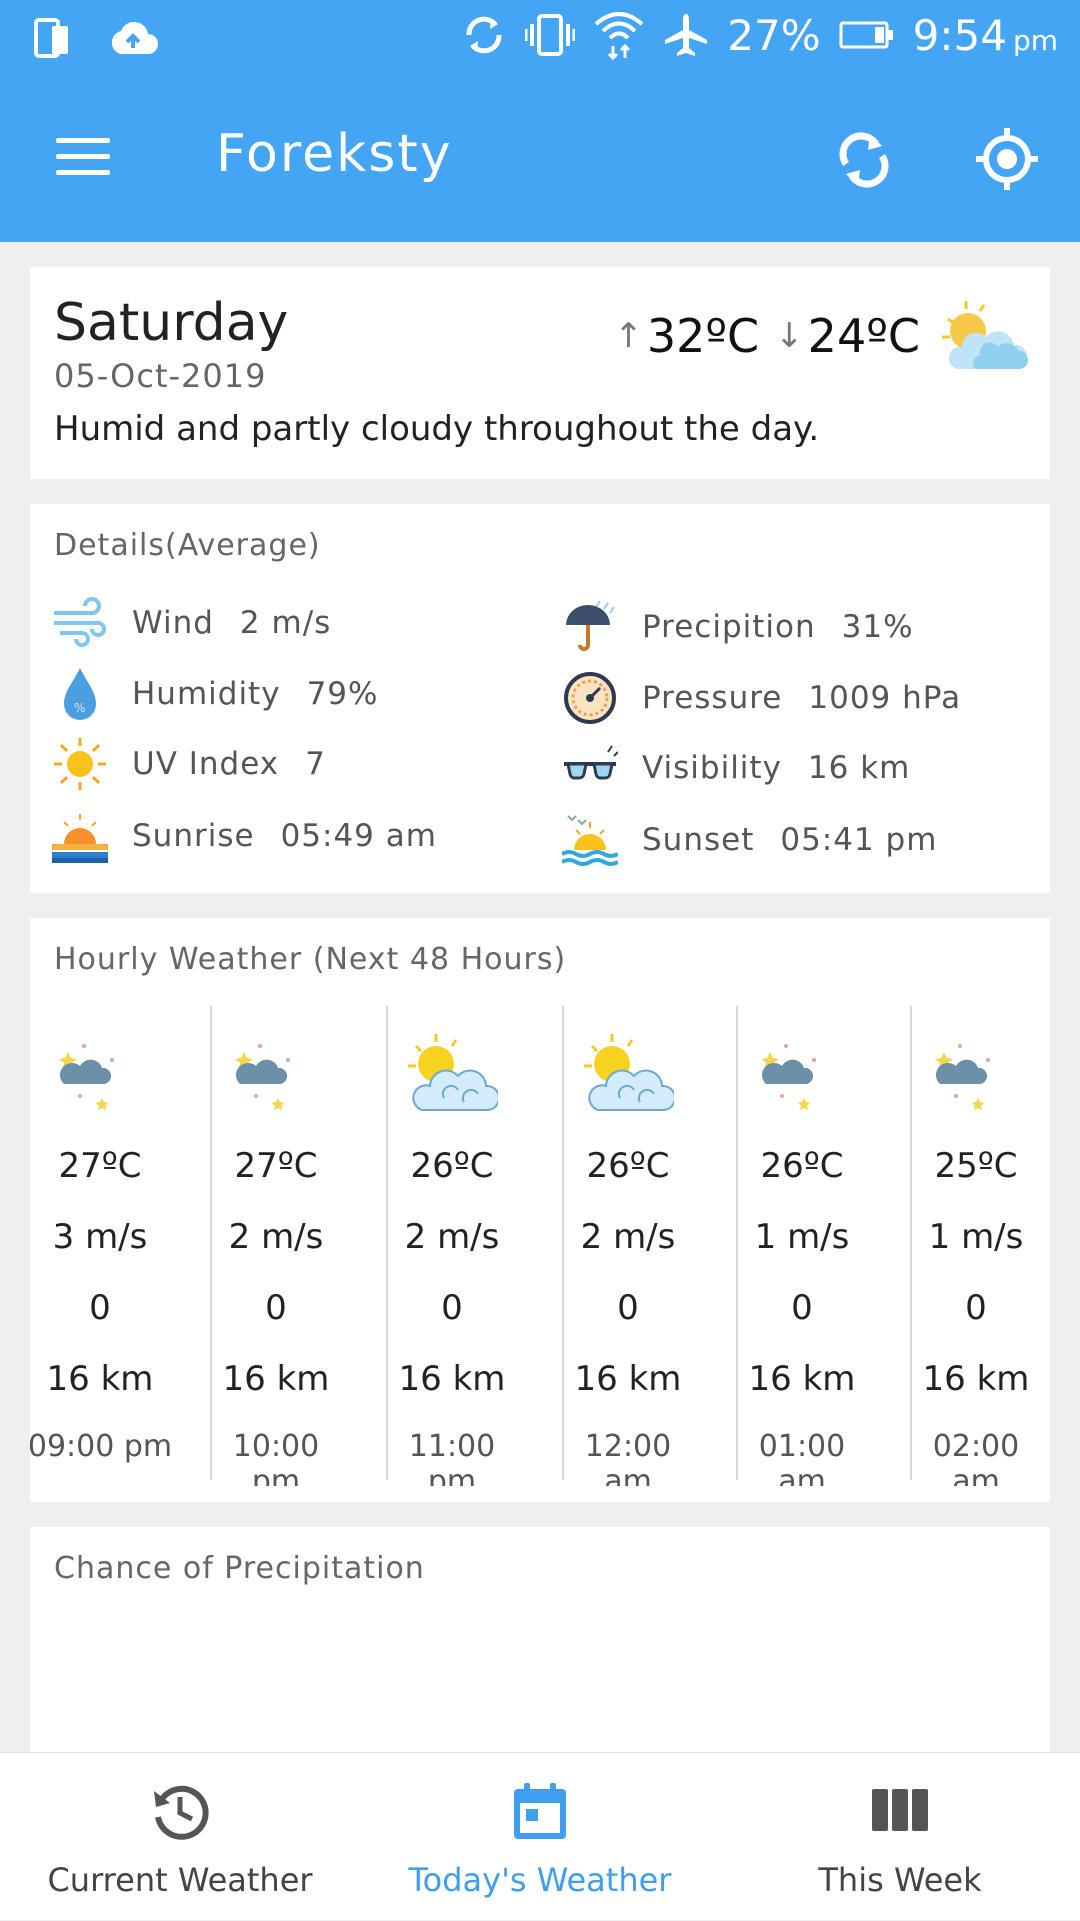  I want to click on day-date: 05-Oct-2019, so click(160, 376).